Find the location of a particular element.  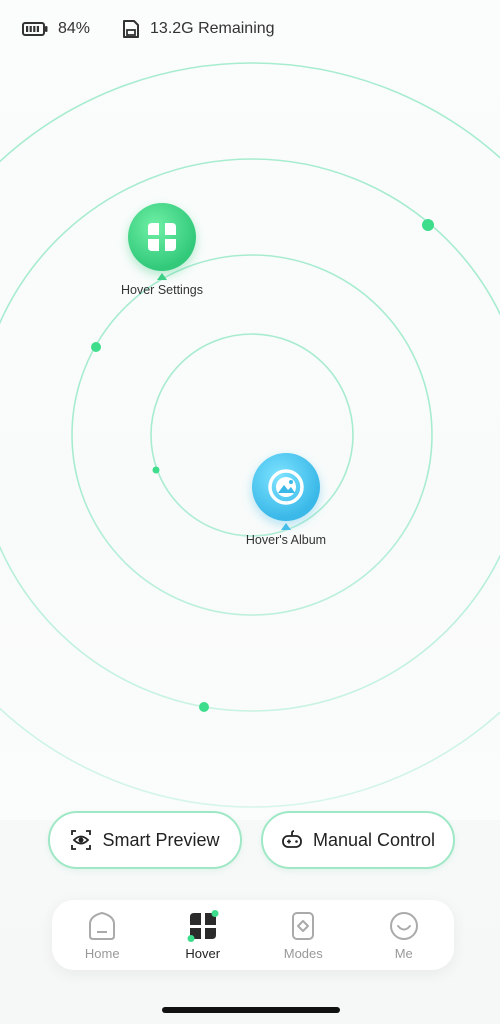

smart-preview-label: Smart Preview is located at coordinates (161, 839).